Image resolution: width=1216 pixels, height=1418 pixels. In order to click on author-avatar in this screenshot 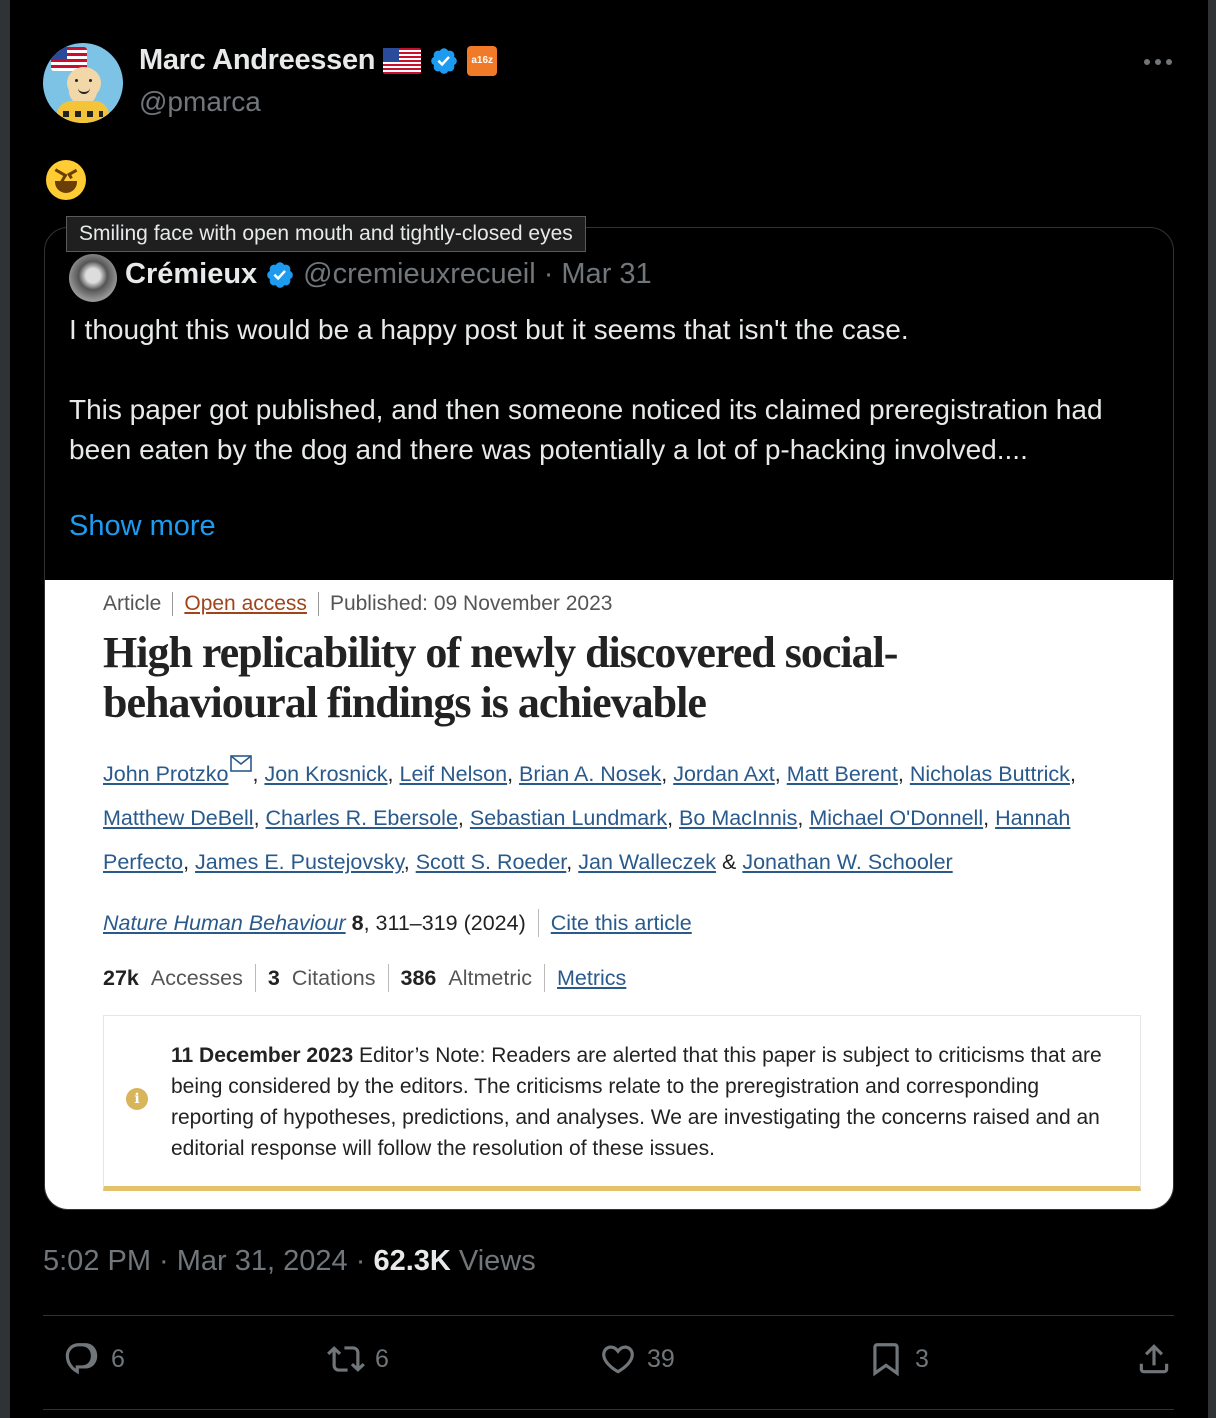, I will do `click(83, 83)`.